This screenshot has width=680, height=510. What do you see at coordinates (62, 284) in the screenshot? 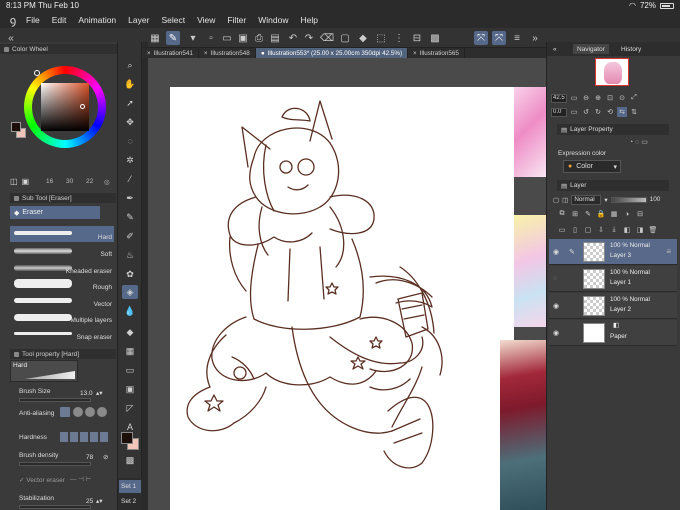
I see `brush-rough: Rough` at bounding box center [62, 284].